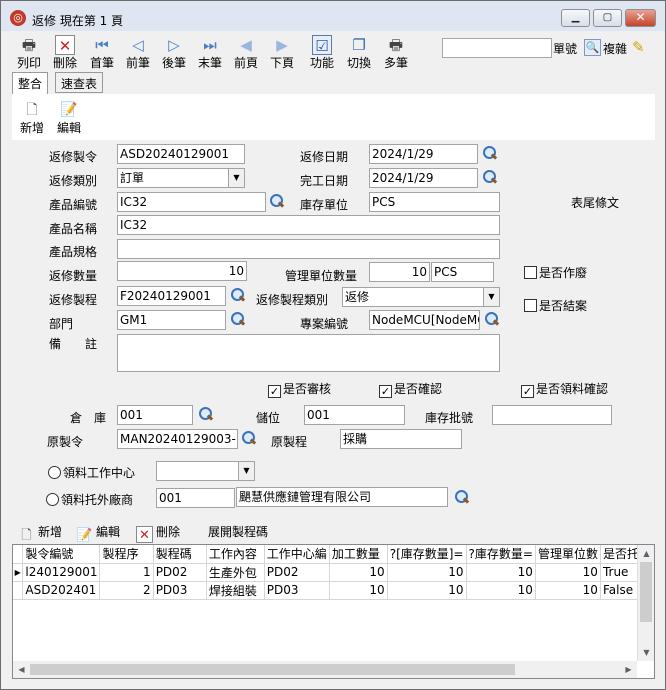 The width and height of the screenshot is (666, 690). What do you see at coordinates (40, 533) in the screenshot?
I see `grid-new-button: 🗋 新增` at bounding box center [40, 533].